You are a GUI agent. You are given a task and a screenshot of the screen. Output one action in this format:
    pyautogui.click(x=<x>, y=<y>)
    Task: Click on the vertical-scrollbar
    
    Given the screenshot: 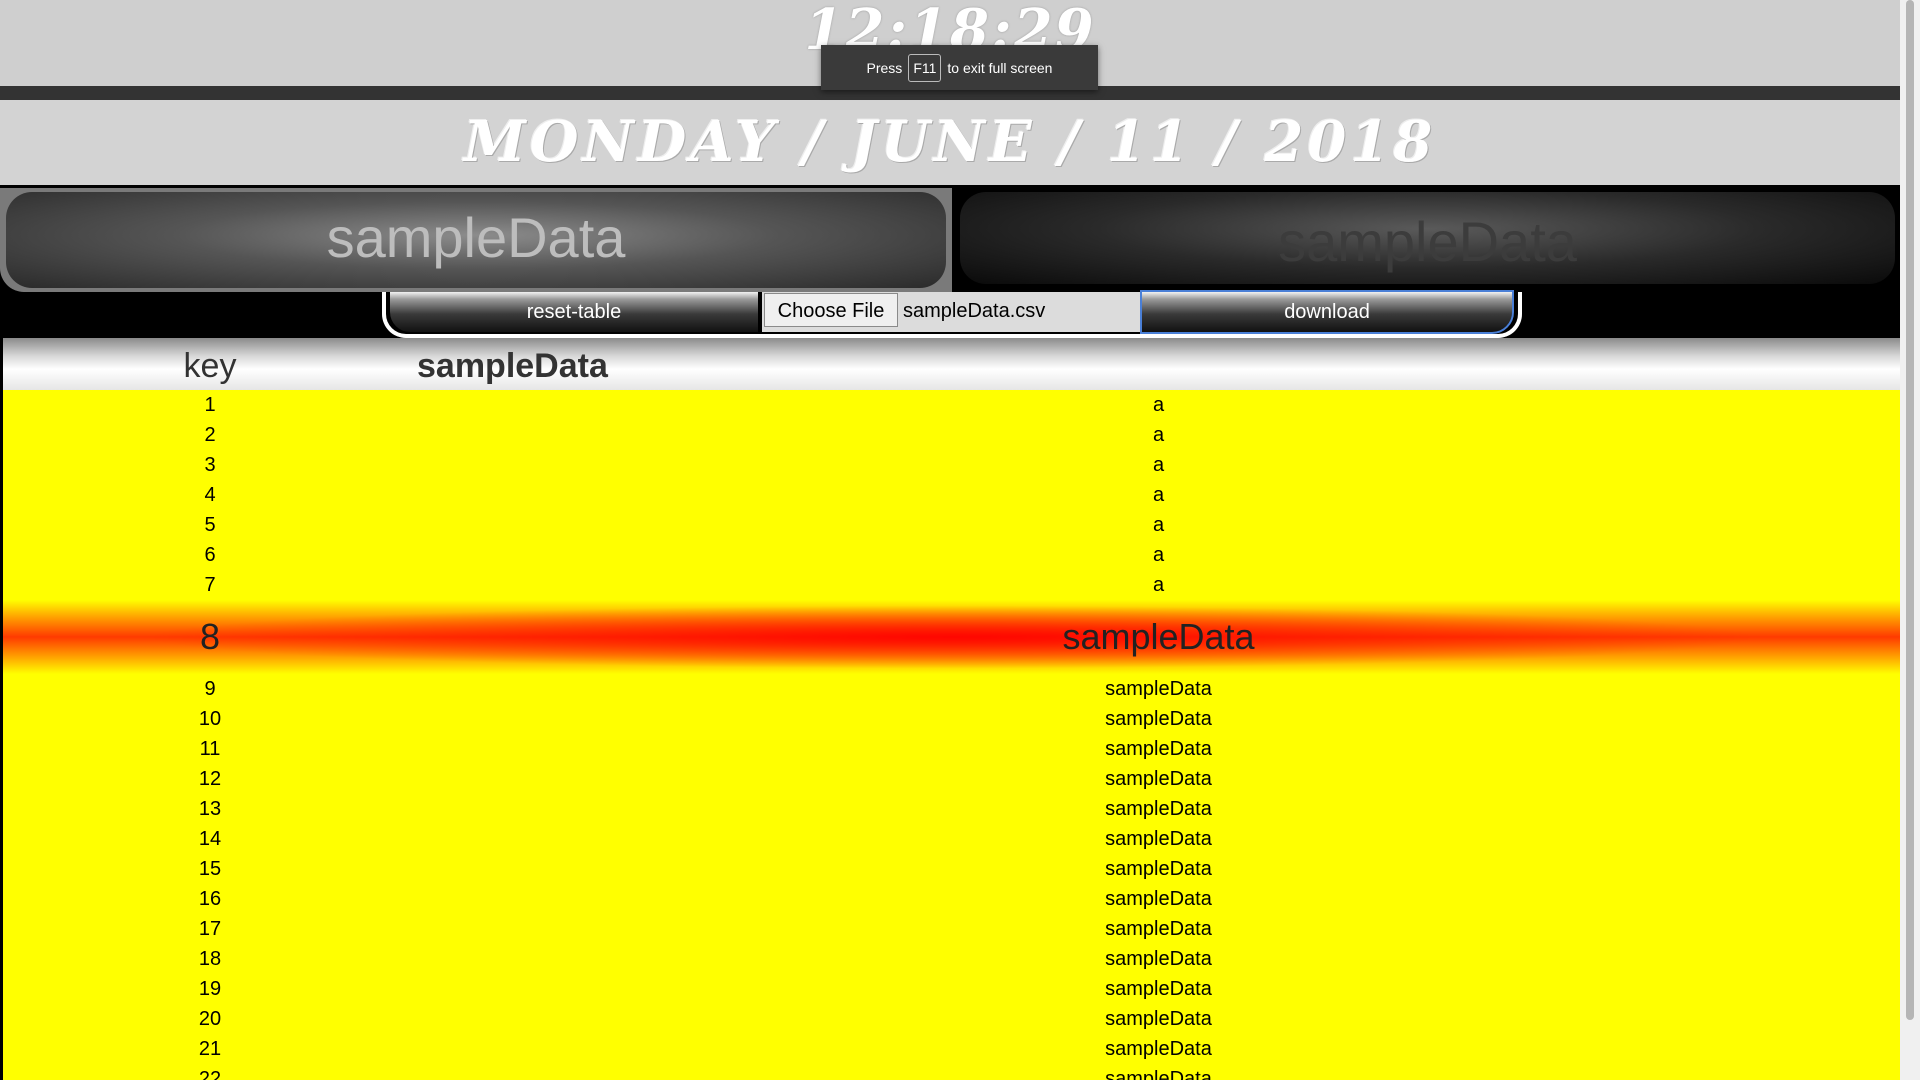 What is the action you would take?
    pyautogui.click(x=1910, y=540)
    